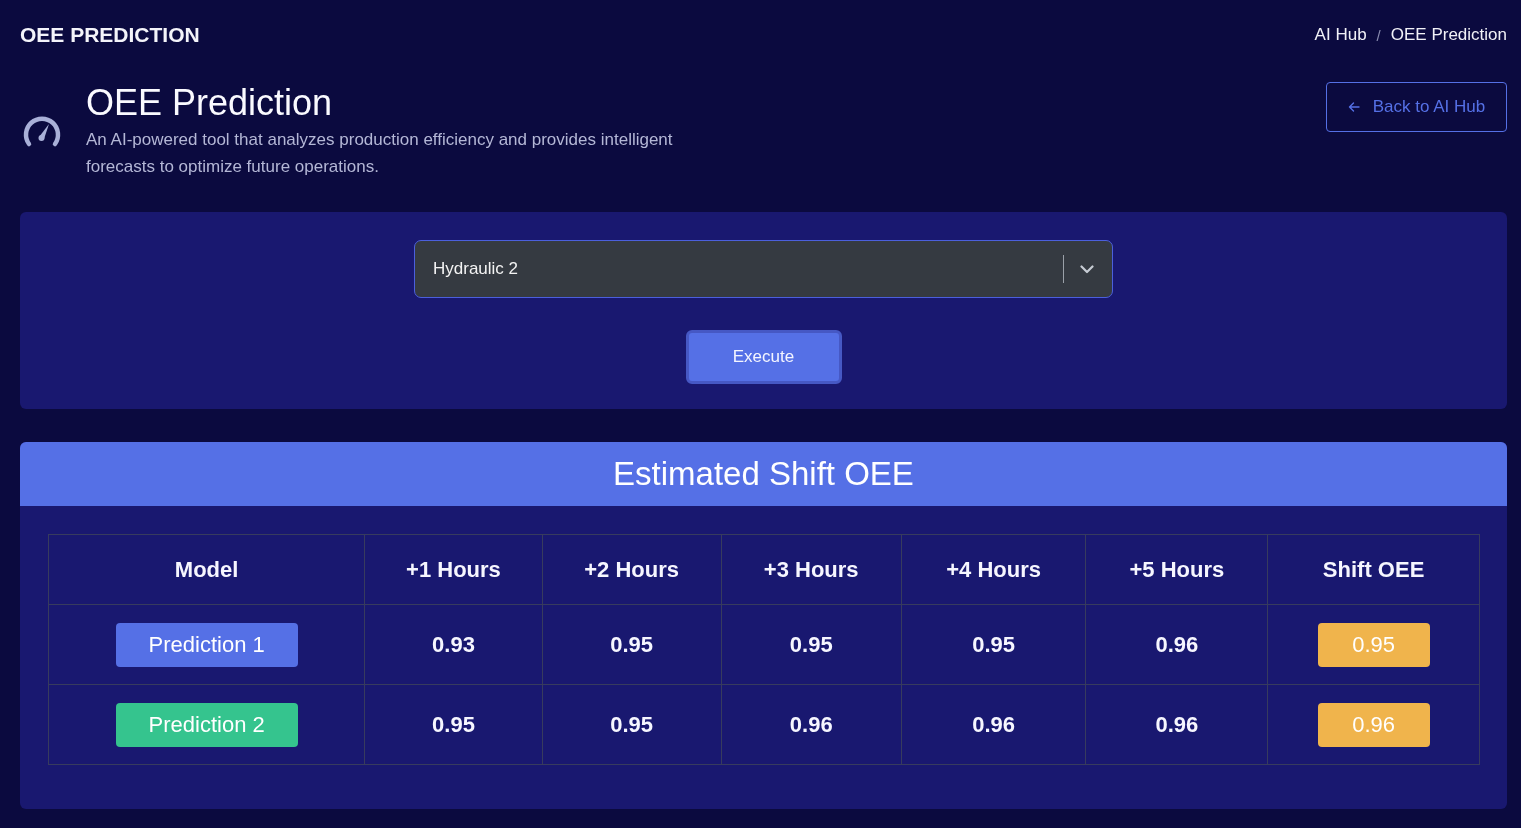 The image size is (1521, 828). I want to click on breadcrumb-current: OEE Prediction, so click(1448, 35).